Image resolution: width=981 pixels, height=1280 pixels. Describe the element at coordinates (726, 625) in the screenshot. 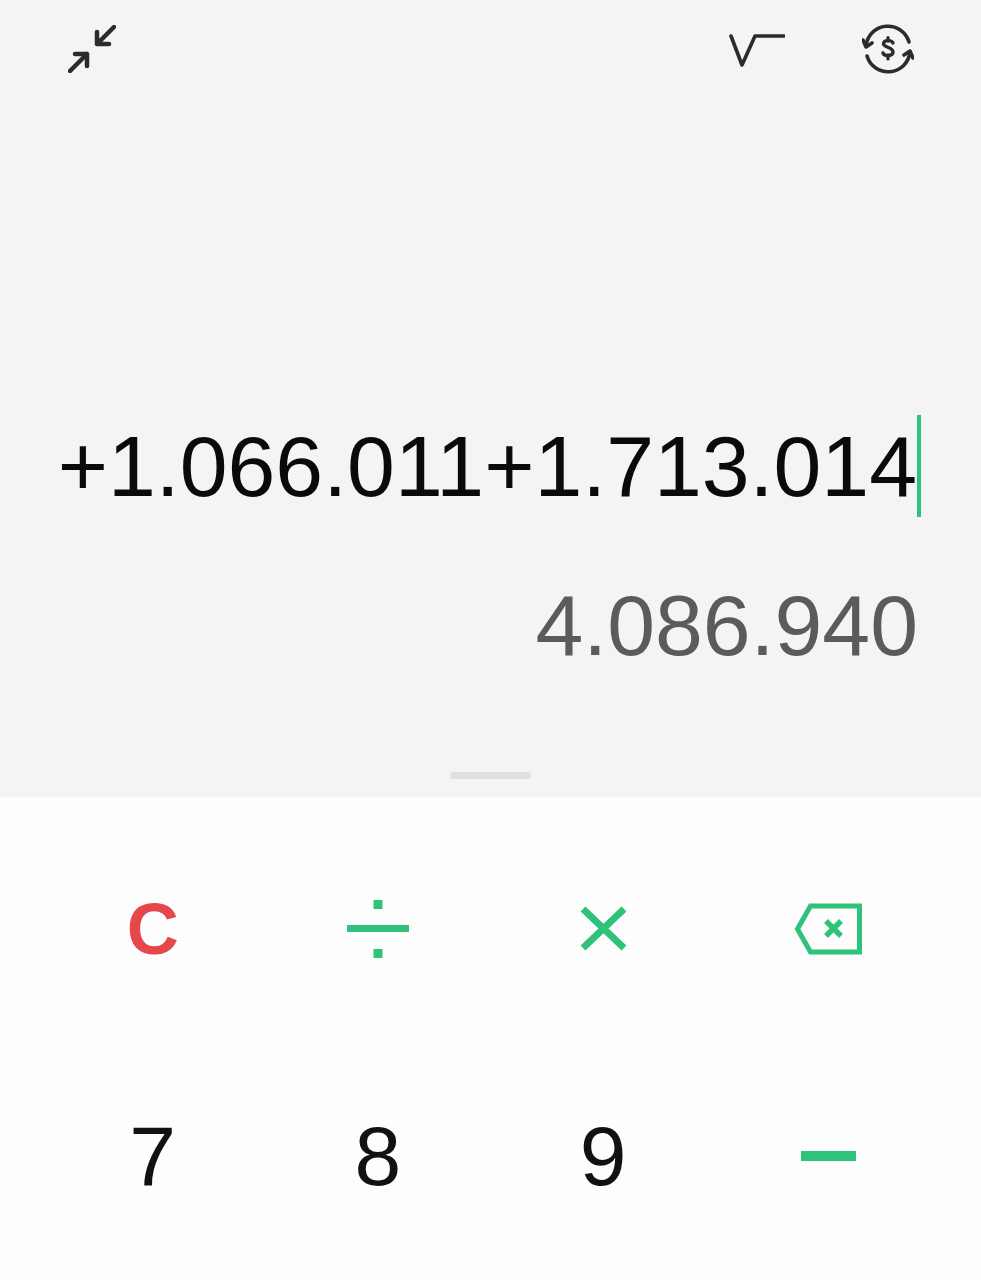

I see `result-text: 4.086.940` at that location.